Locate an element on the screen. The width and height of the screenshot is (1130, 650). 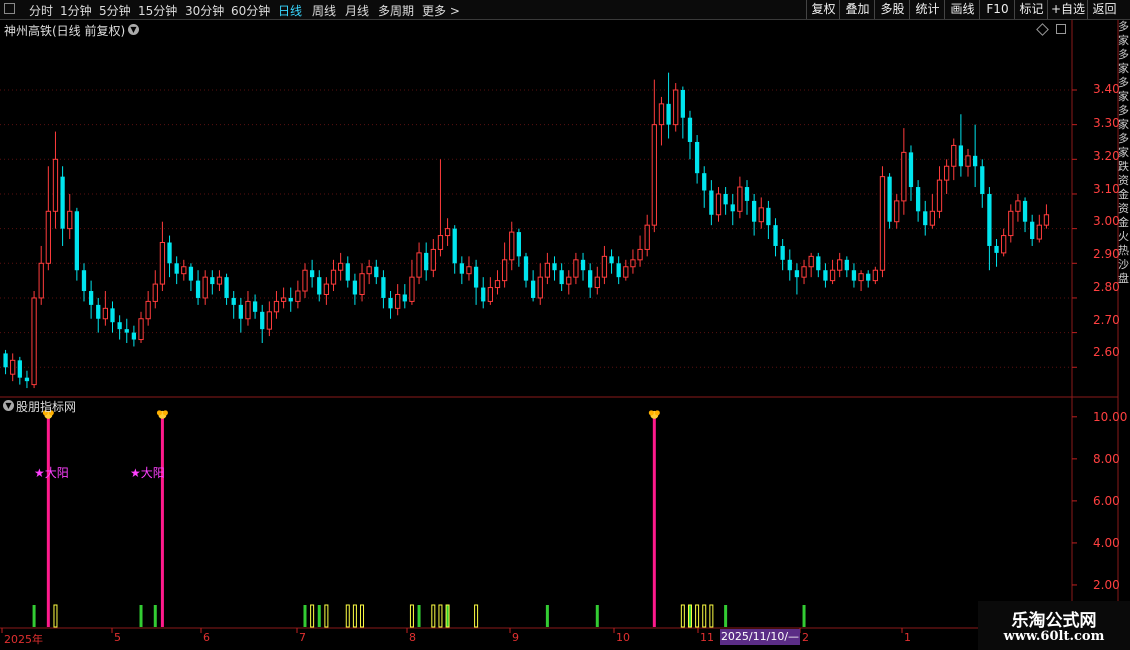
watermark-title: 乐淘公式网 is located at coordinates (1054, 621).